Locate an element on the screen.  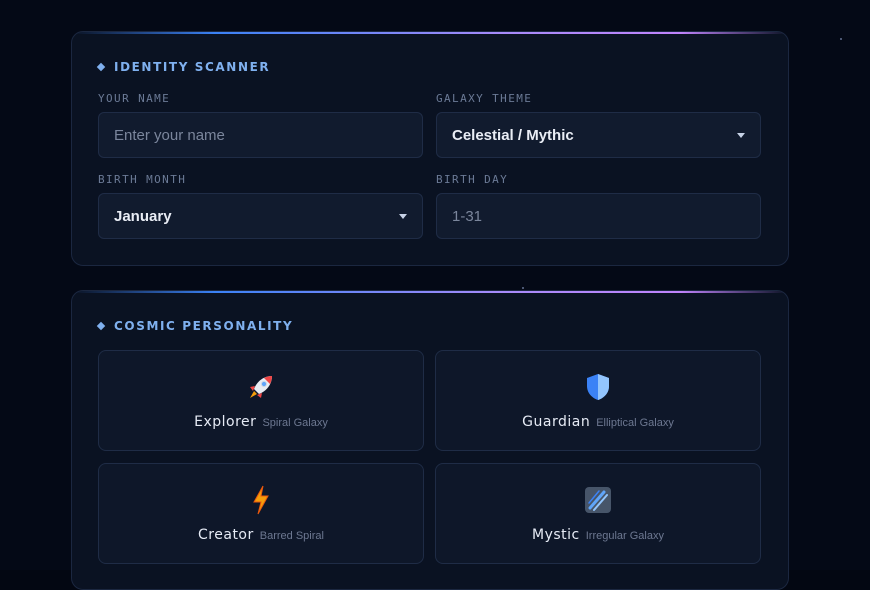
identity-scanner-title-text: IDENTITY SCANNER is located at coordinates (192, 67).